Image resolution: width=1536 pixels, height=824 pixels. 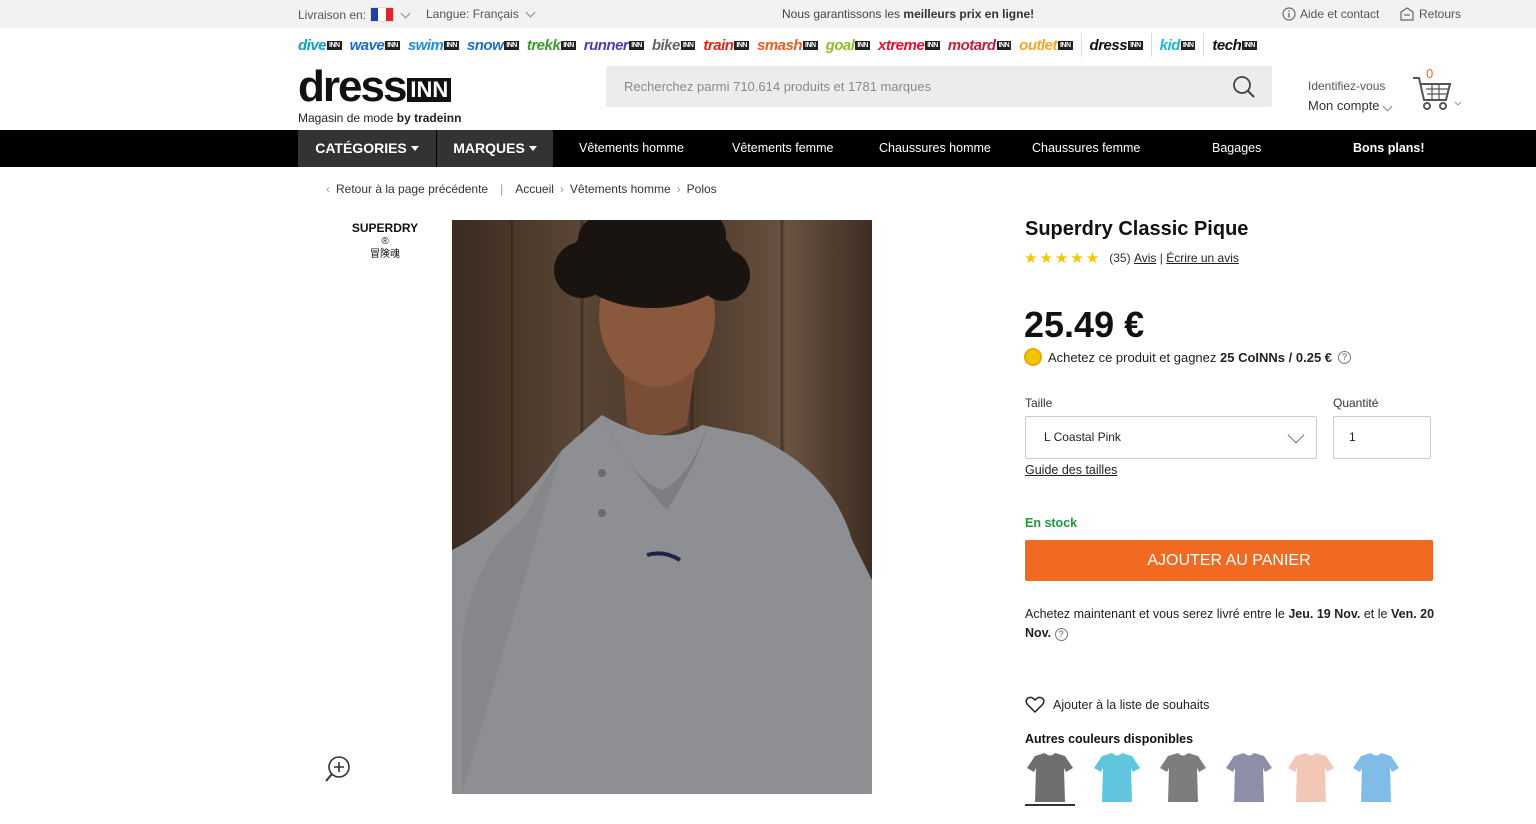 I want to click on brand-site-name: smash, so click(x=779, y=45).